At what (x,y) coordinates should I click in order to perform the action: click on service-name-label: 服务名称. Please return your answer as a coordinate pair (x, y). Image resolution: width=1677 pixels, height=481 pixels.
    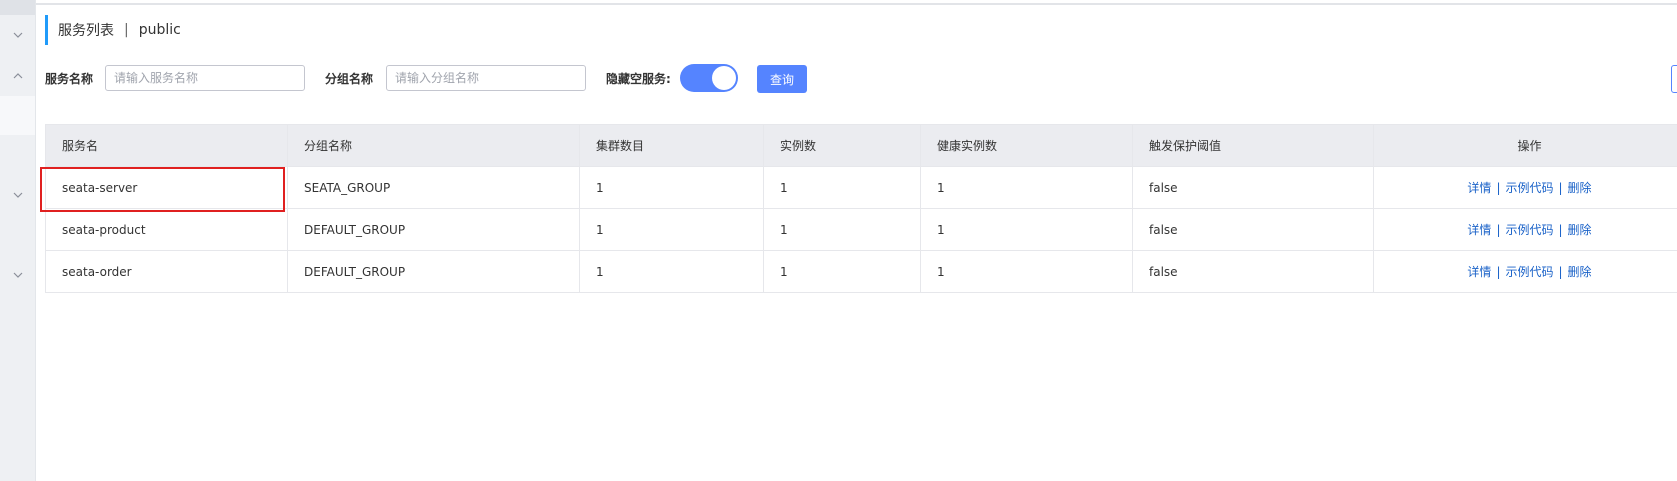
    Looking at the image, I should click on (69, 79).